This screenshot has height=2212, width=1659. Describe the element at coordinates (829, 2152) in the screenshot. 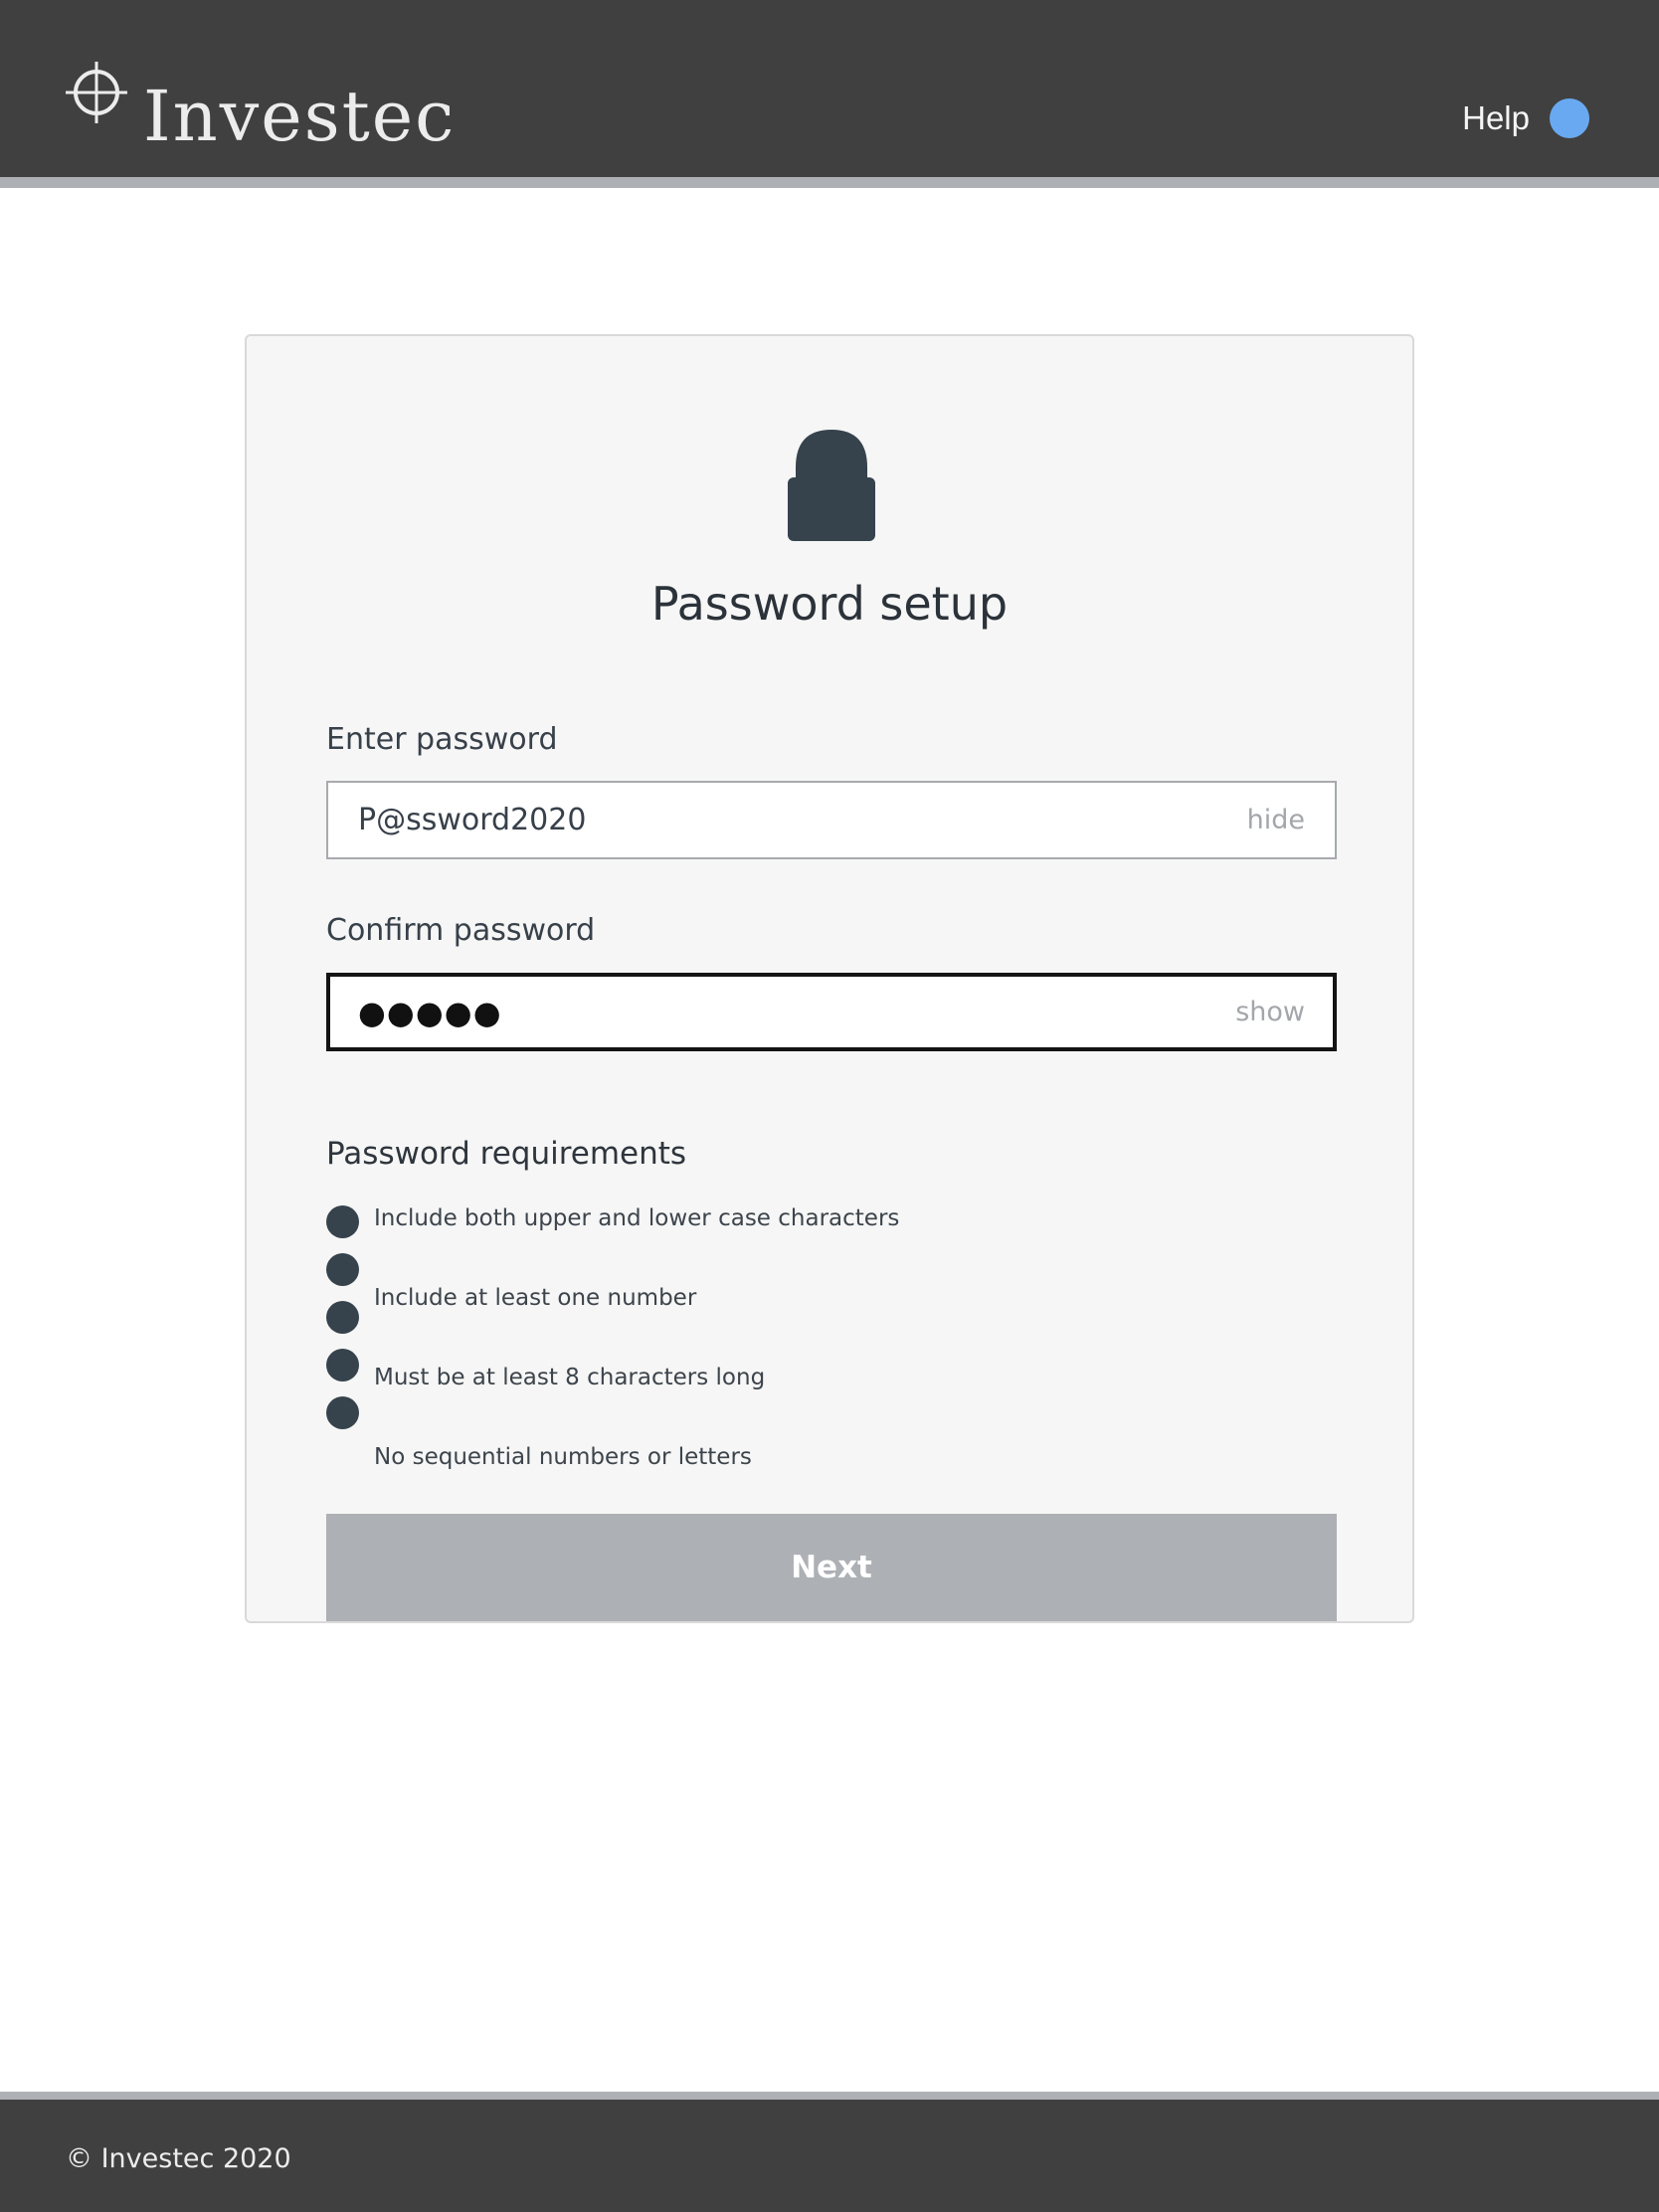

I see `footer: © Investec 2020` at that location.